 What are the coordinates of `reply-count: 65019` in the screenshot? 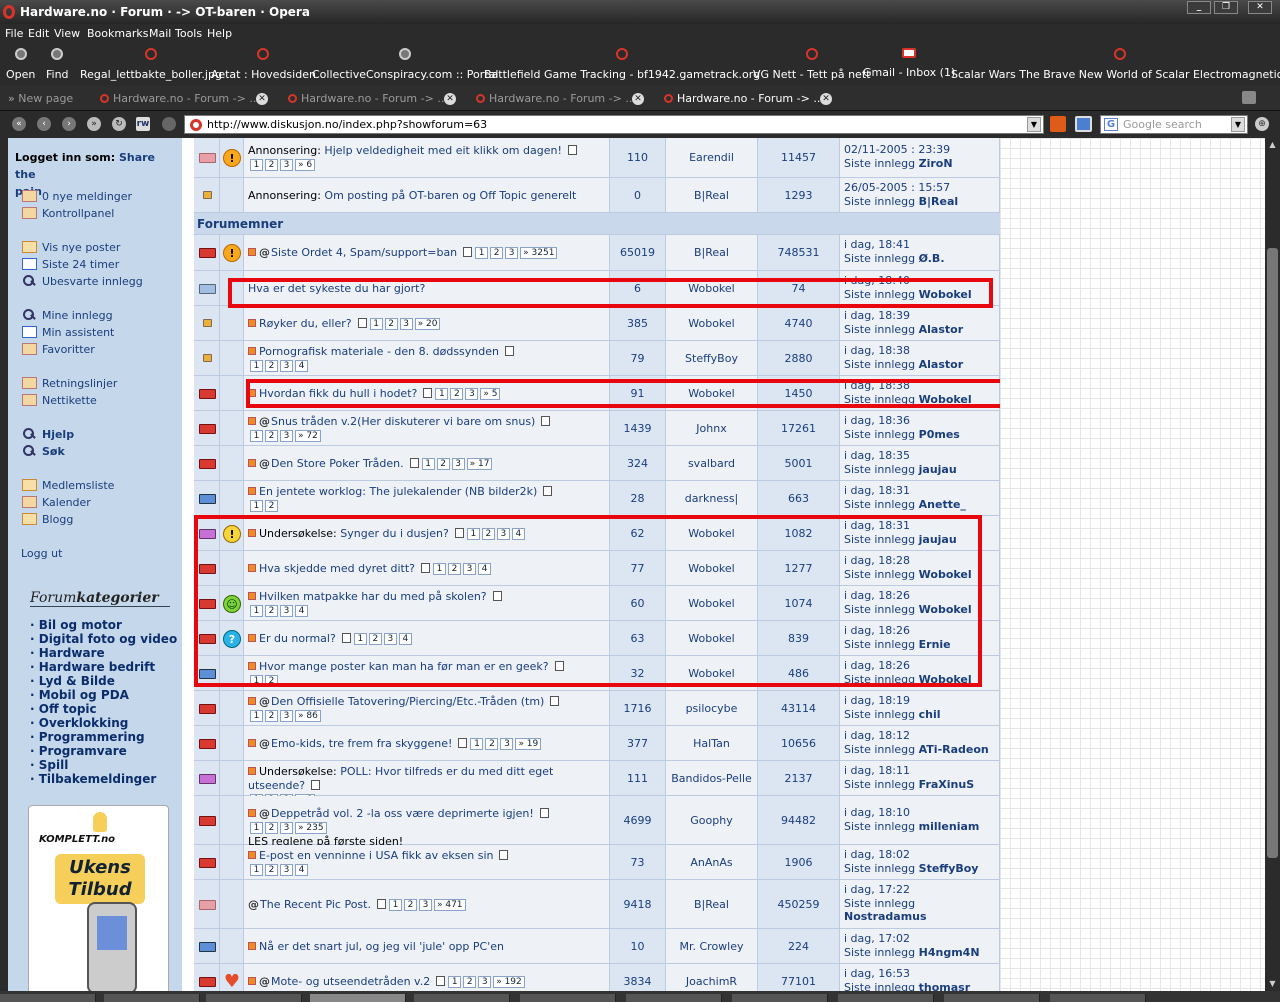 It's located at (637, 252).